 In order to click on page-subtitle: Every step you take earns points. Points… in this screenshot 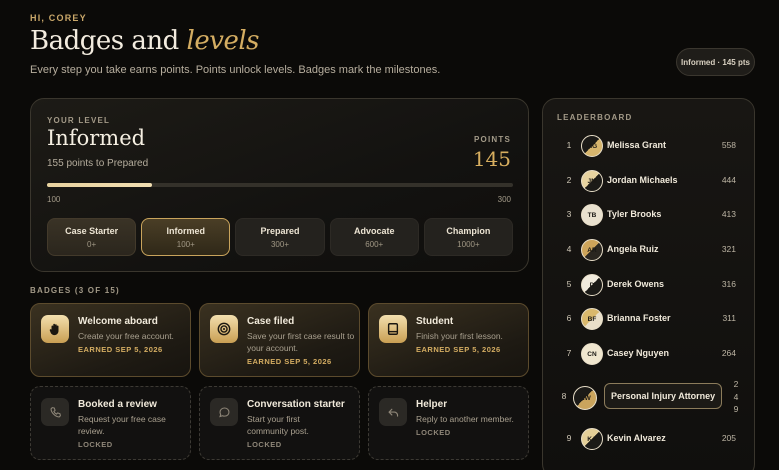, I will do `click(235, 70)`.